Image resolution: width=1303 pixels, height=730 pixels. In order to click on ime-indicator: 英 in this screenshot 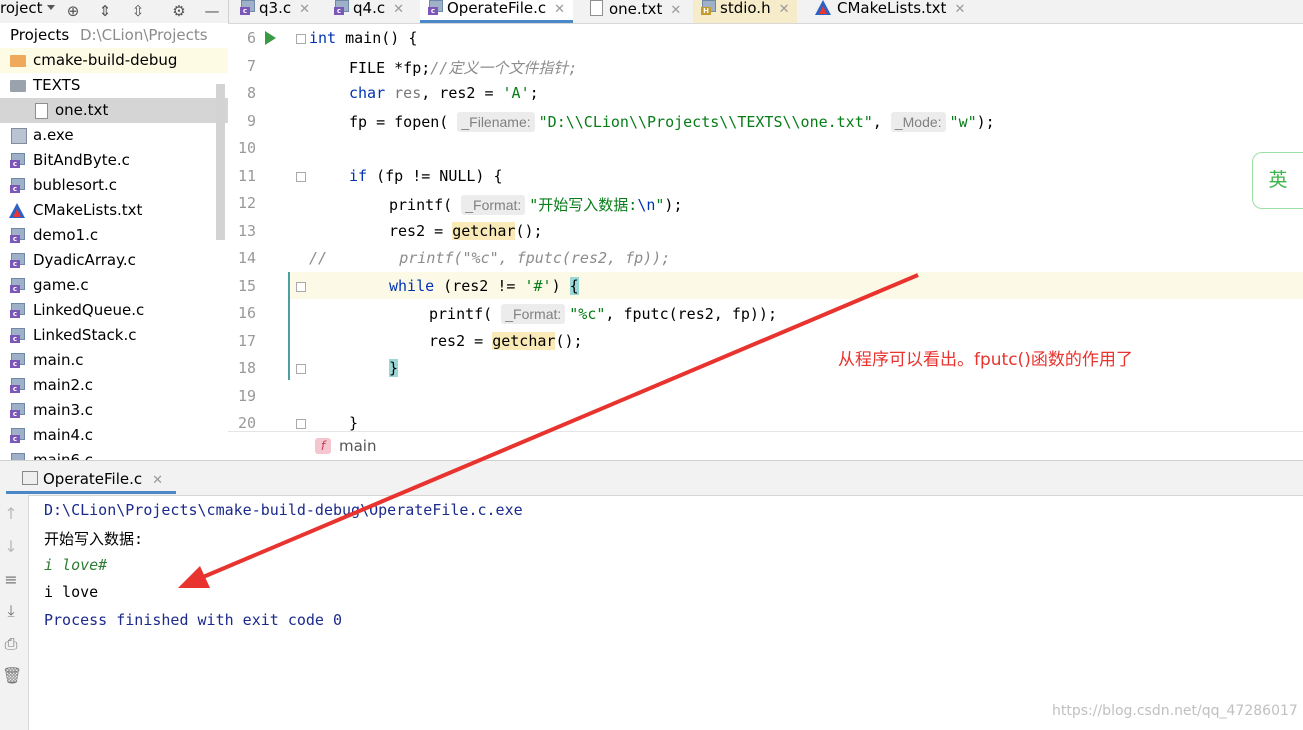, I will do `click(1277, 180)`.